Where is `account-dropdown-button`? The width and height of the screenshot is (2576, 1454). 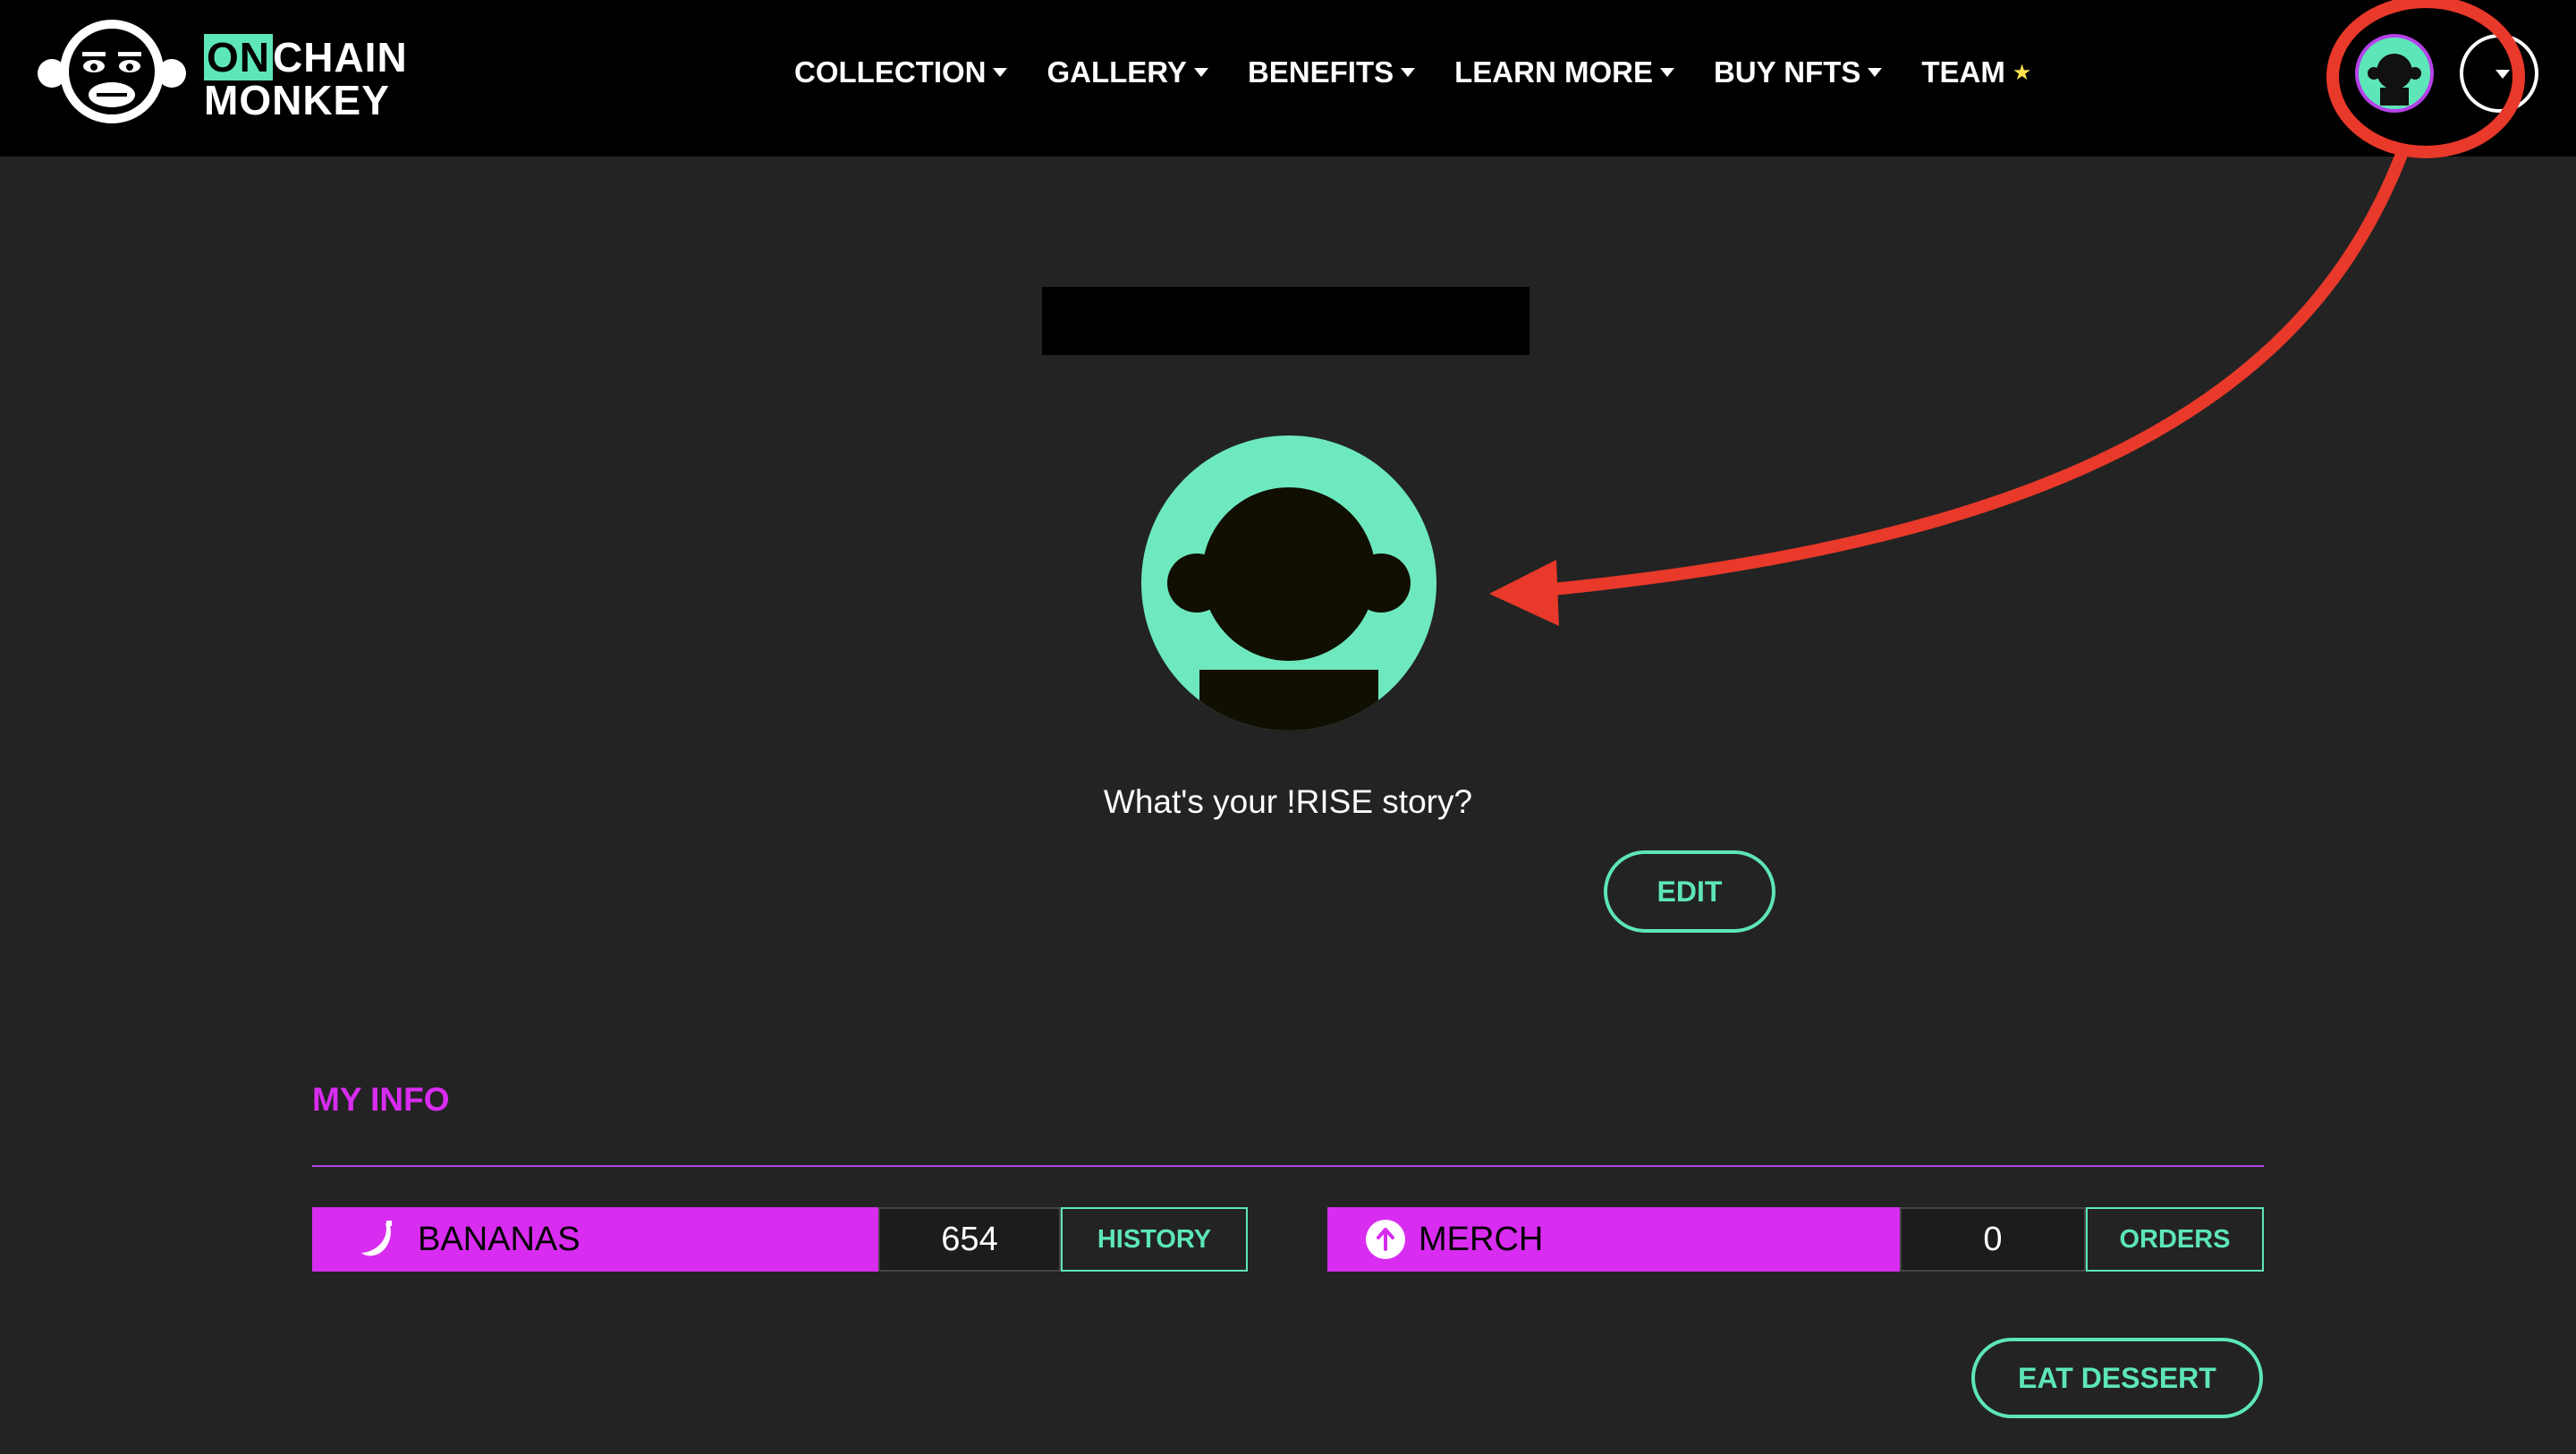 account-dropdown-button is located at coordinates (2499, 73).